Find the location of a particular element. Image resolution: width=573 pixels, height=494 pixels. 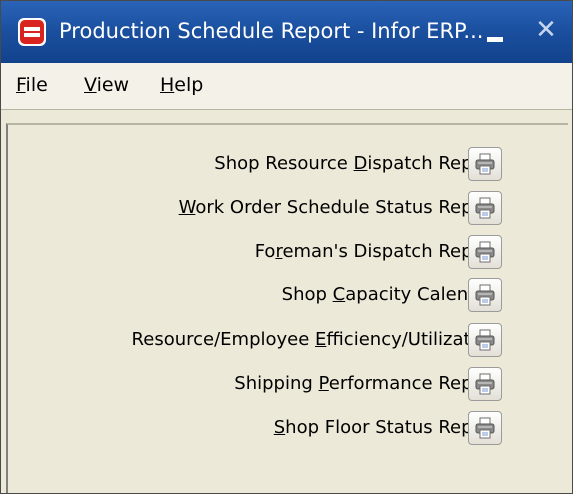

print-button-shipping-performance is located at coordinates (485, 384).